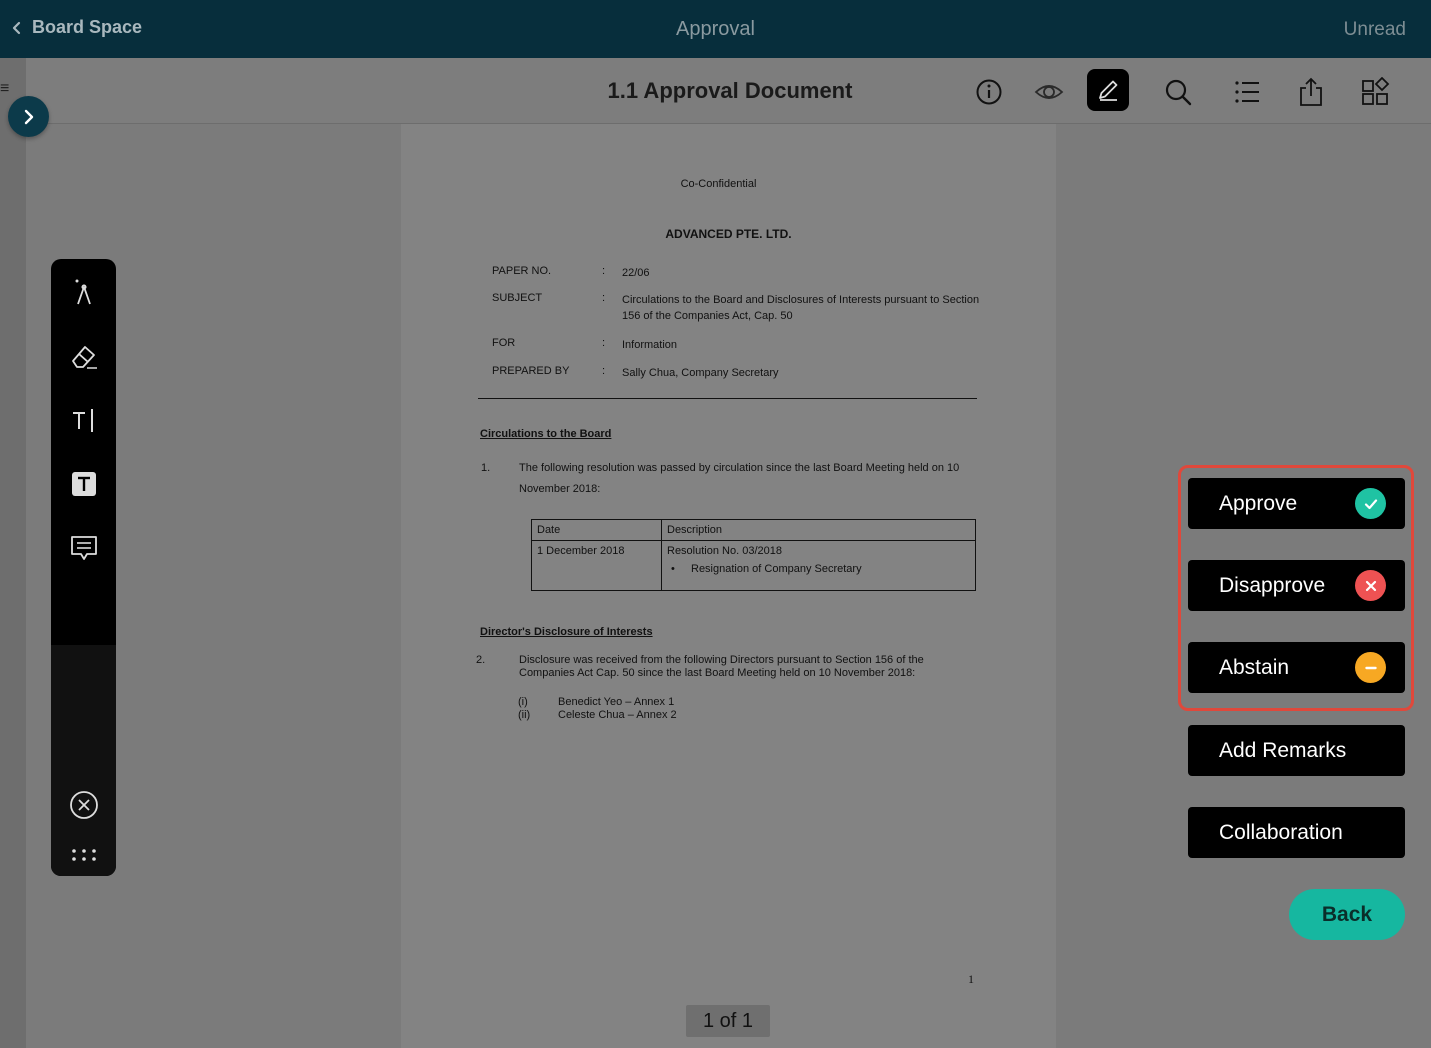  What do you see at coordinates (1375, 30) in the screenshot?
I see `unread-button: Unread` at bounding box center [1375, 30].